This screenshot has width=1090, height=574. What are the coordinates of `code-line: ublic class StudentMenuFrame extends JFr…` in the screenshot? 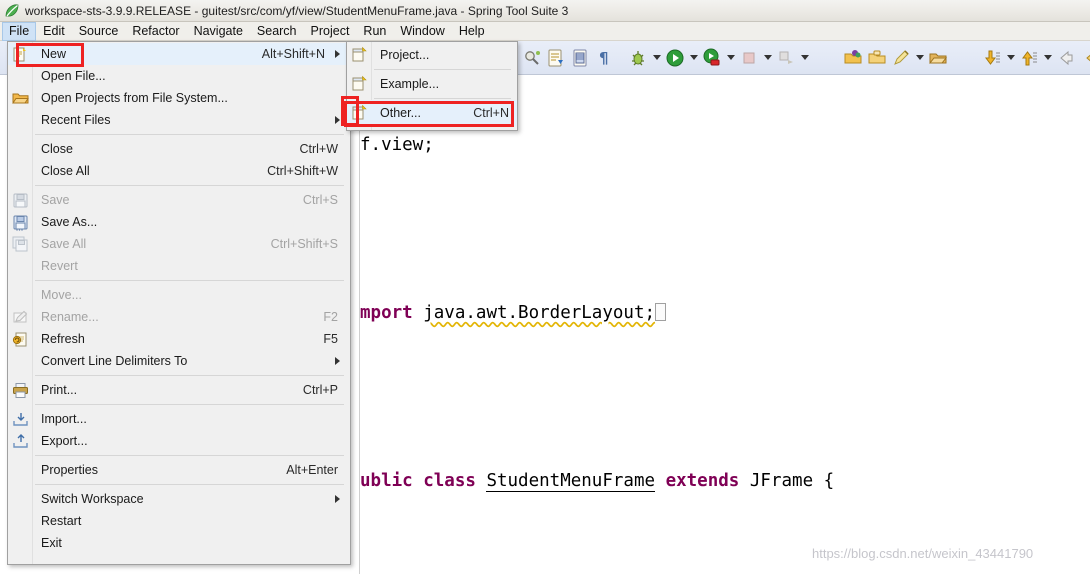 It's located at (597, 481).